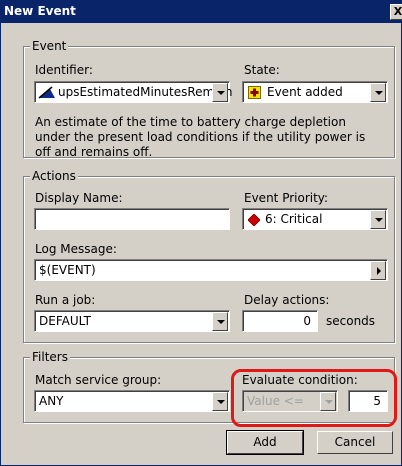 Image resolution: width=402 pixels, height=466 pixels. What do you see at coordinates (65, 321) in the screenshot?
I see `run-job-value: DEFAULT` at bounding box center [65, 321].